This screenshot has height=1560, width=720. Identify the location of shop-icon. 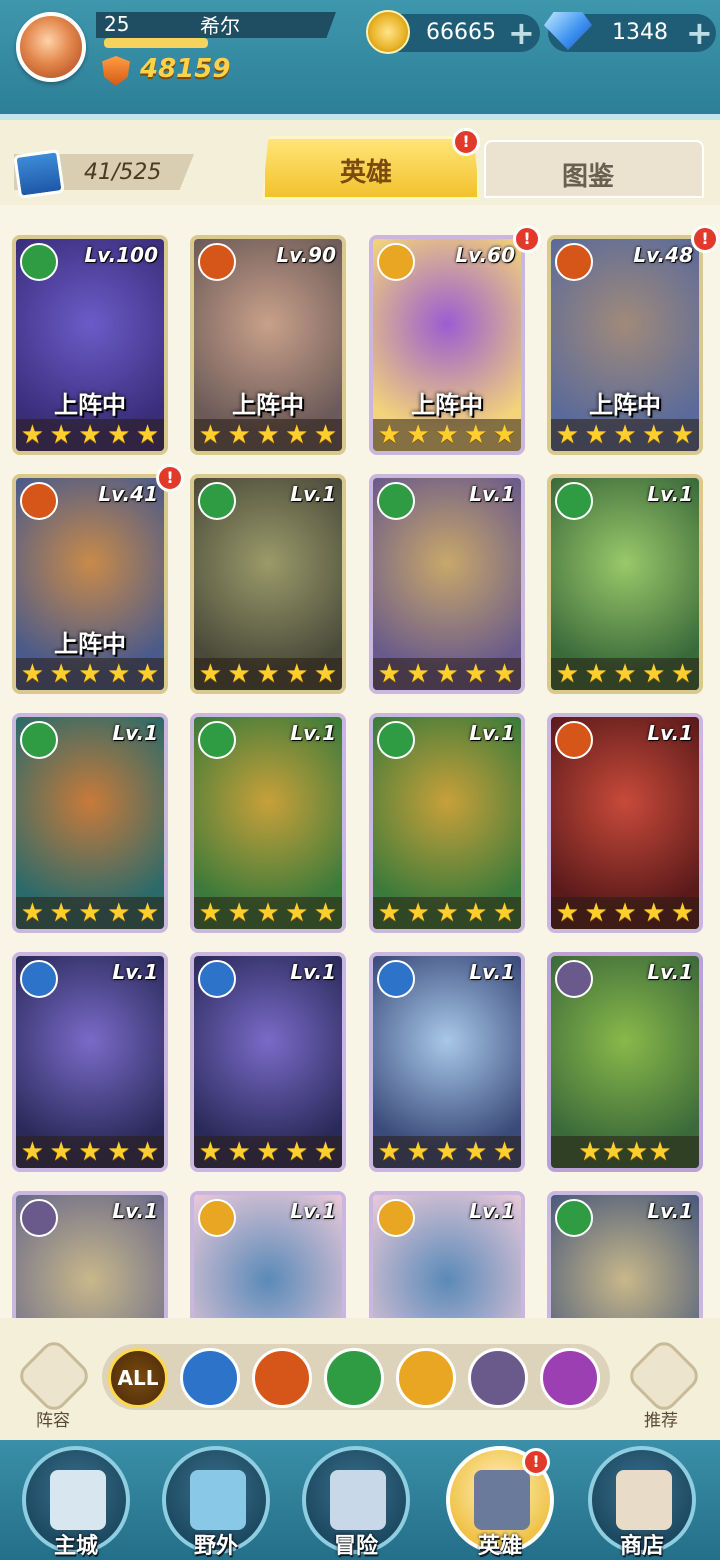
(644, 1500).